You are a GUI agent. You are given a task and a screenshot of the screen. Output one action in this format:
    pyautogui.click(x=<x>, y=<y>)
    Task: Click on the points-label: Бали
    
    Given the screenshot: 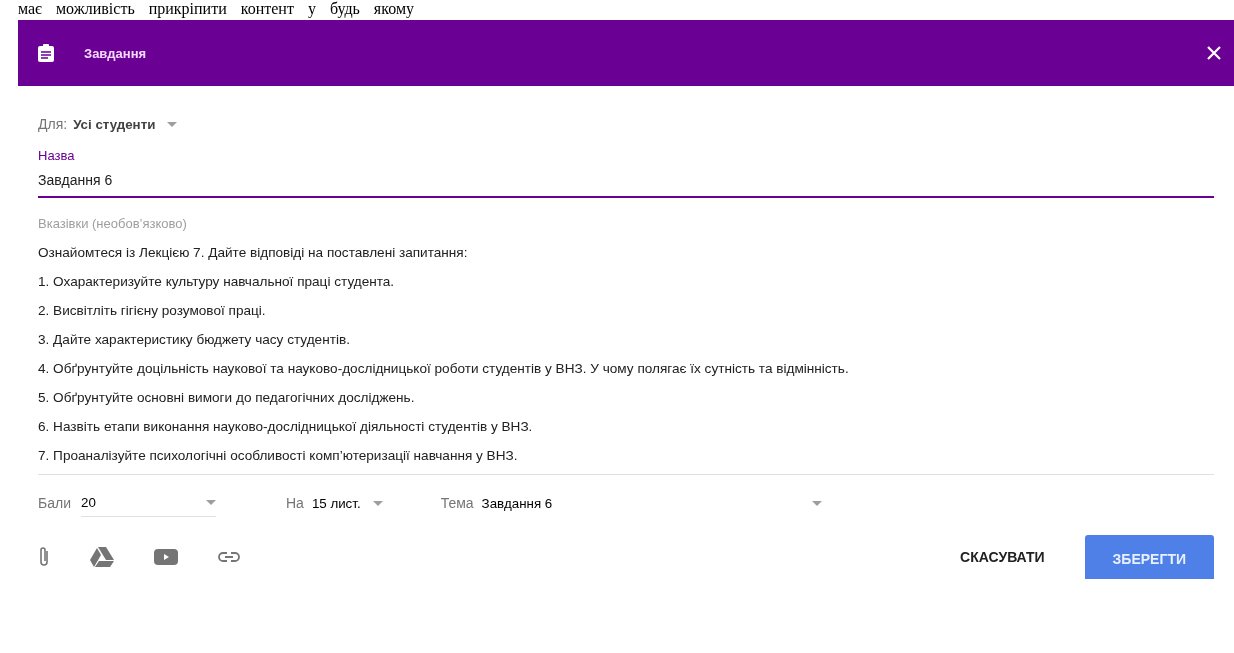 What is the action you would take?
    pyautogui.click(x=54, y=503)
    